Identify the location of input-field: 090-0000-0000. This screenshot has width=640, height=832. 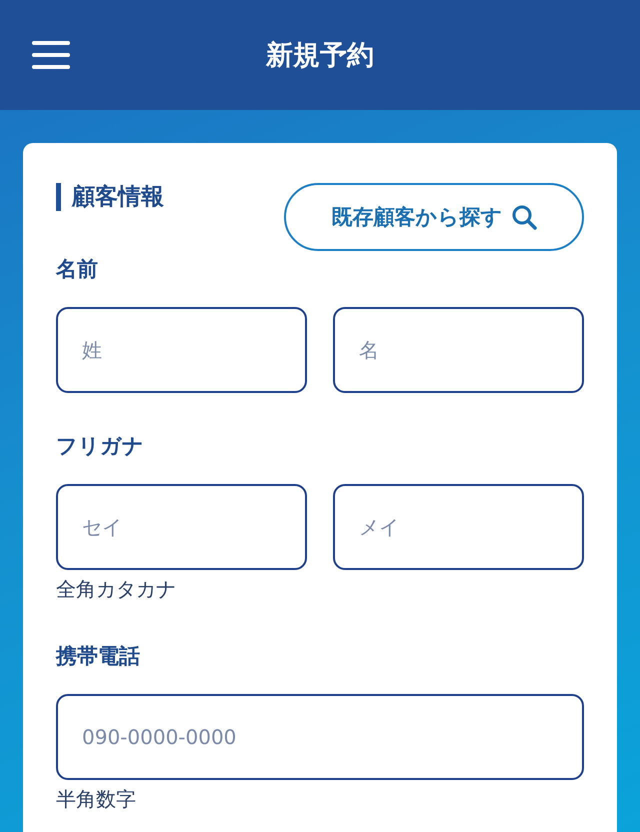
(320, 737).